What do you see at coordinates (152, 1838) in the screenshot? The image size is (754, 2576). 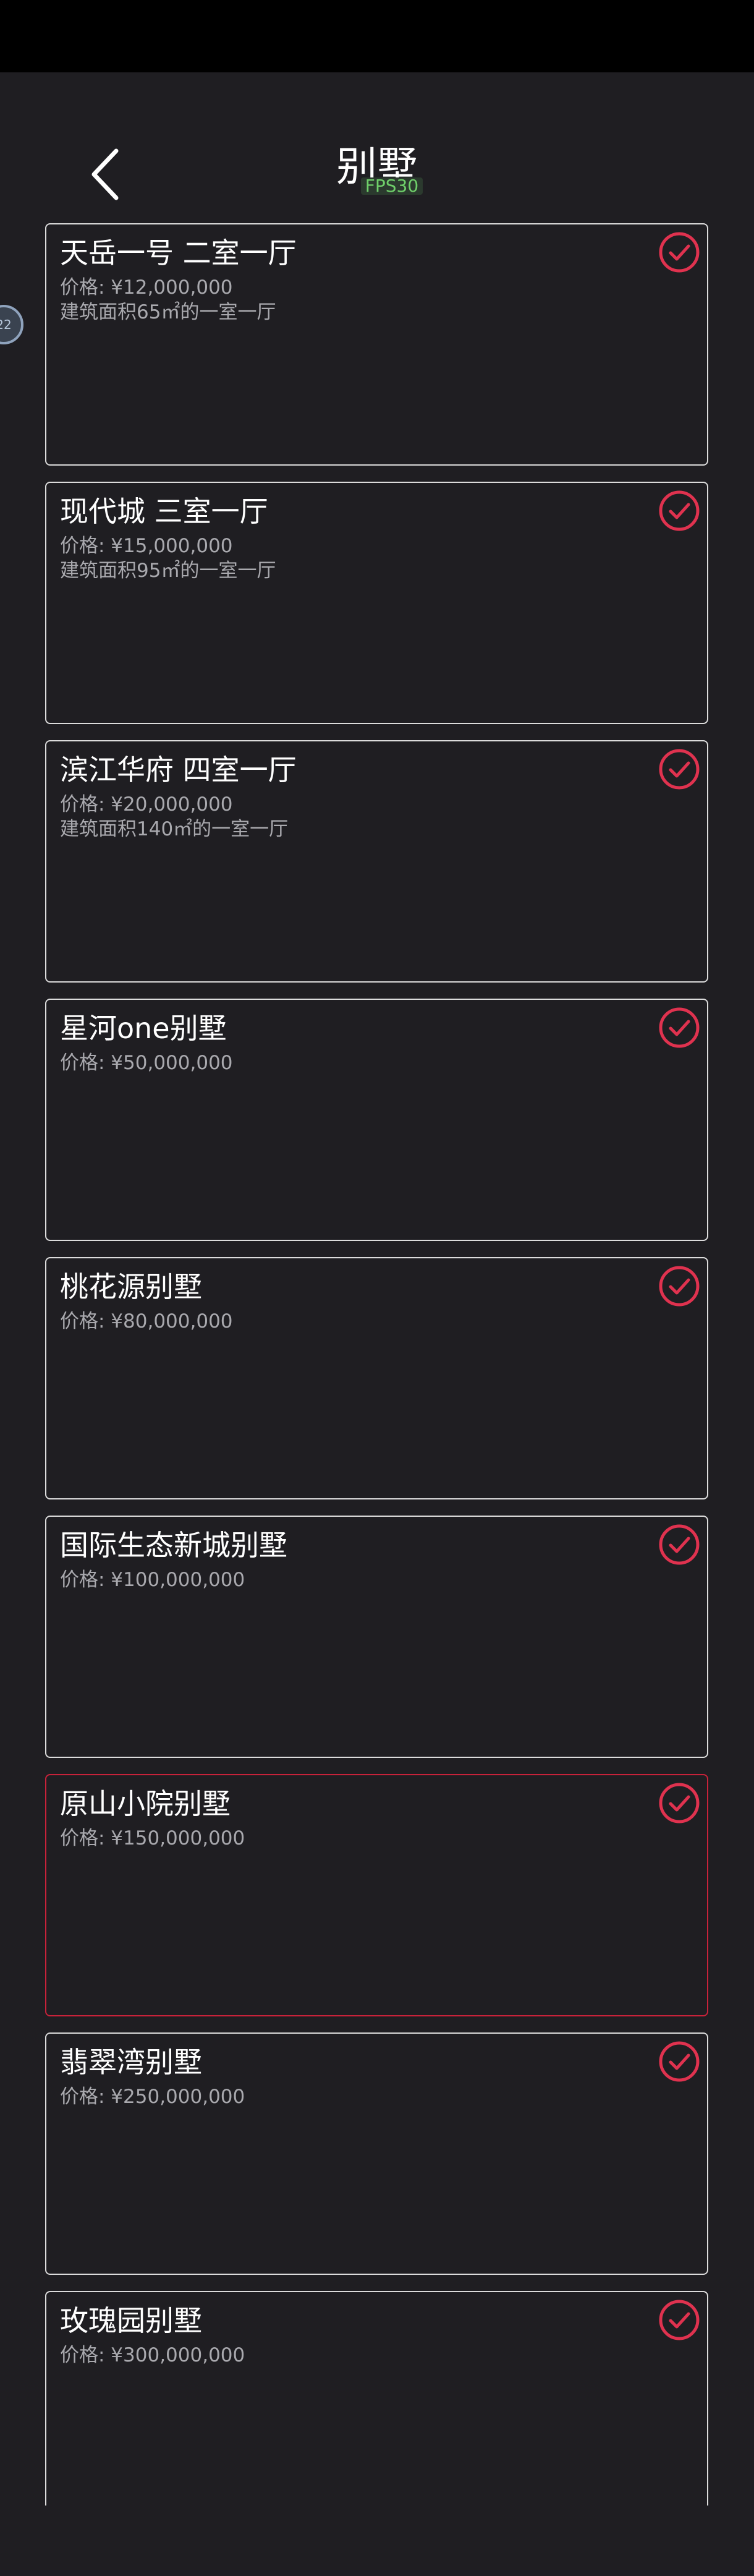 I see `villa-price: 价格: ¥150,000,000` at bounding box center [152, 1838].